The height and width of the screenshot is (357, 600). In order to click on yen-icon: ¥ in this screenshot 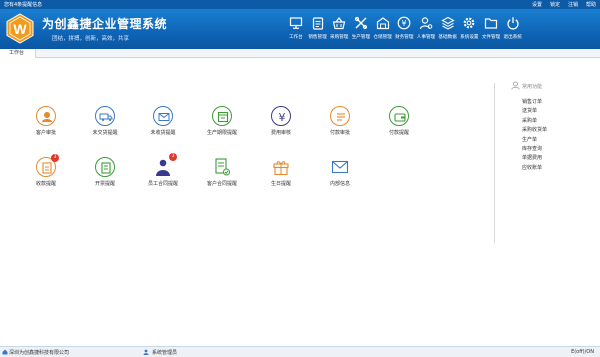, I will do `click(404, 23)`.